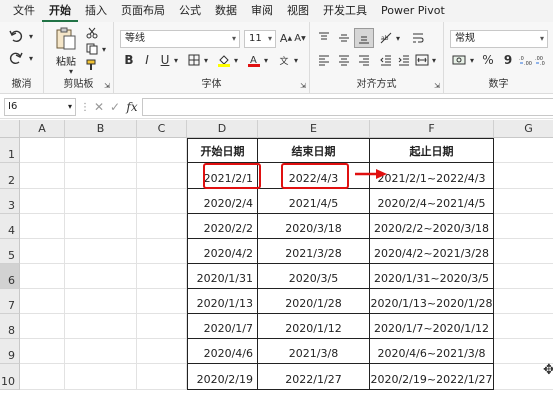  What do you see at coordinates (344, 38) in the screenshot?
I see `align-middle-icon` at bounding box center [344, 38].